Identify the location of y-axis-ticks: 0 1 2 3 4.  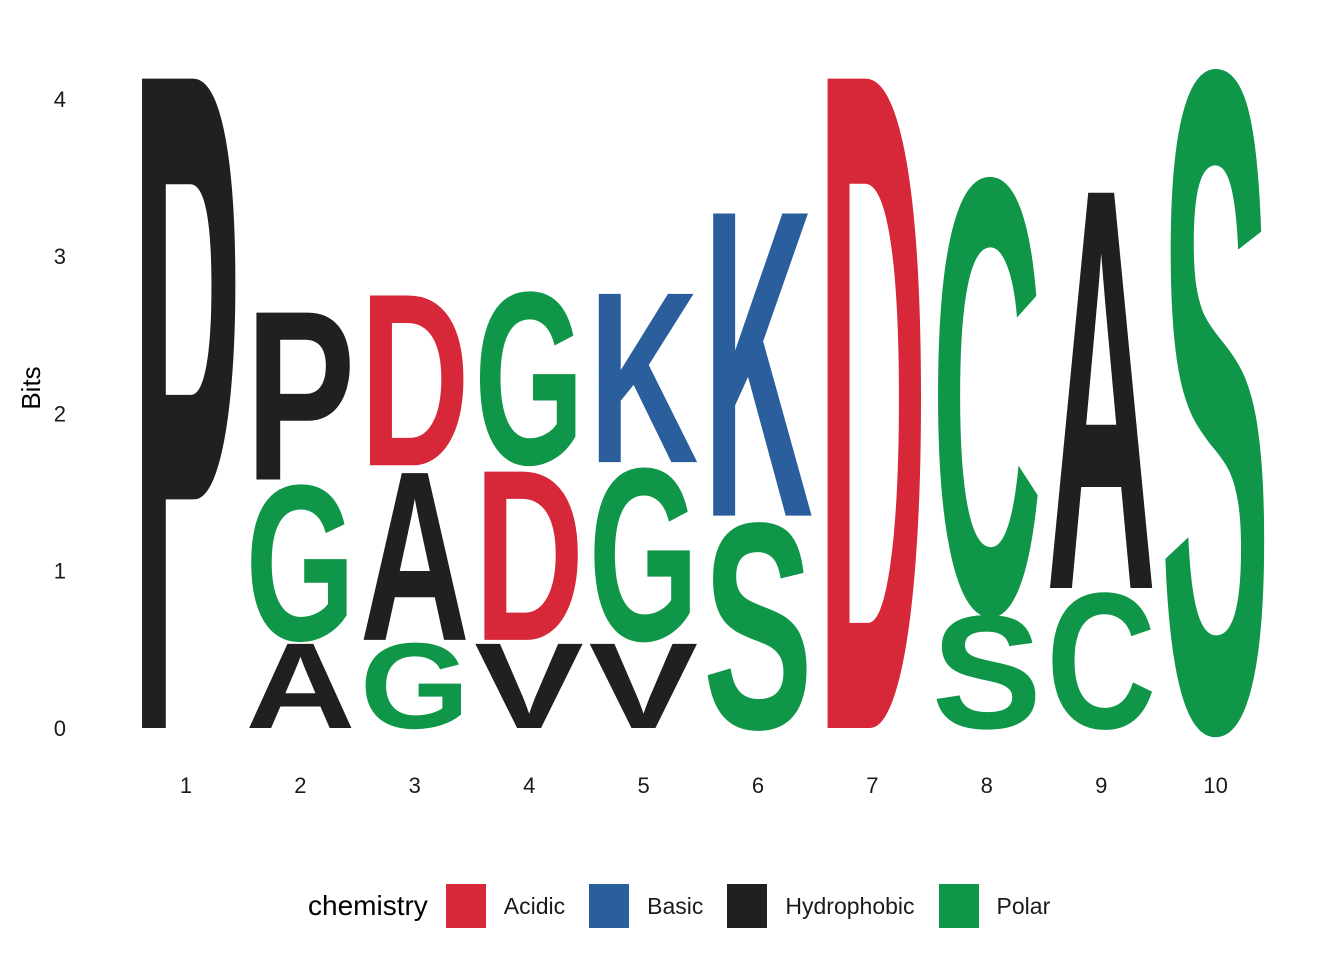
(60, 414).